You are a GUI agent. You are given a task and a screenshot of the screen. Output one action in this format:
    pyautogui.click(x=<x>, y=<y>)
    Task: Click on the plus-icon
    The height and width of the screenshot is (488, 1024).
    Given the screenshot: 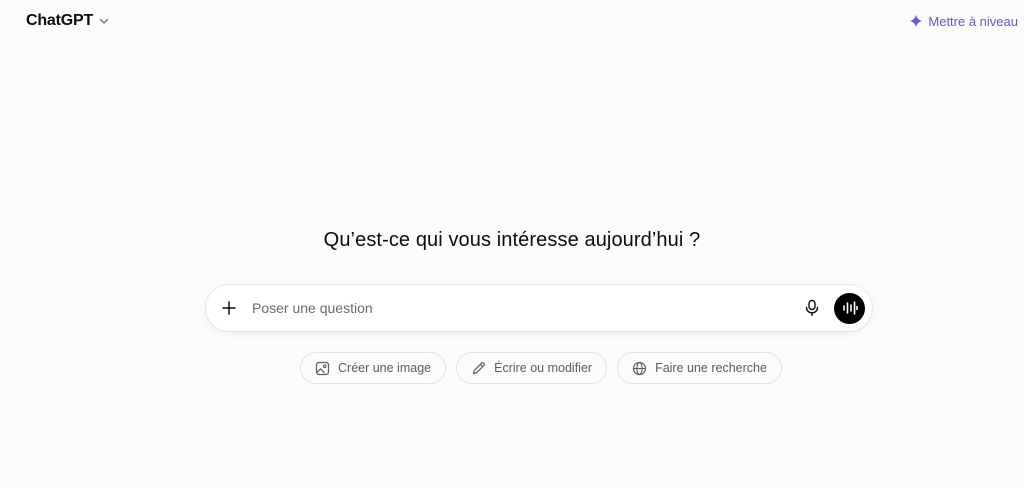 What is the action you would take?
    pyautogui.click(x=229, y=308)
    